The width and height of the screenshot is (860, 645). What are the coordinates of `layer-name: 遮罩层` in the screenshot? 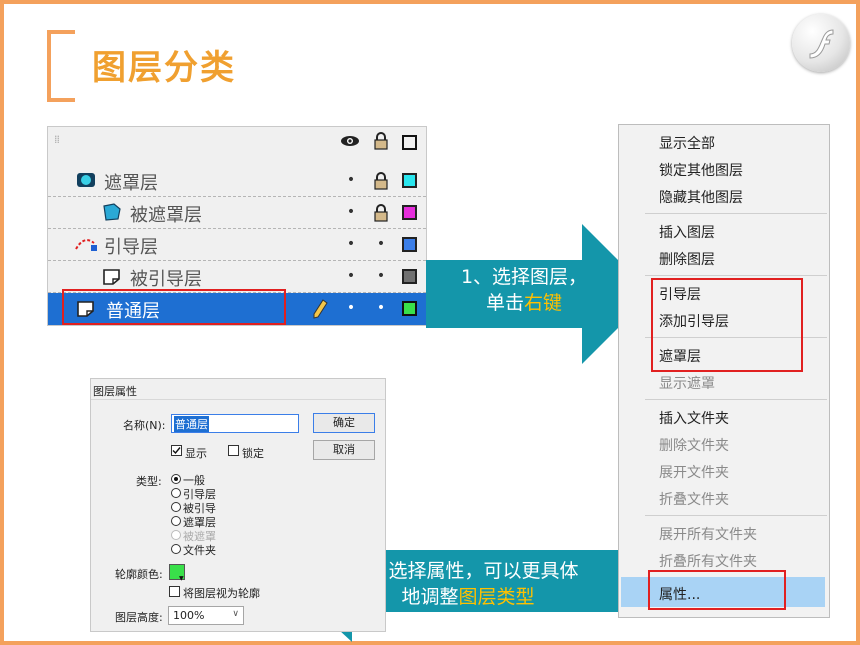 It's located at (131, 183).